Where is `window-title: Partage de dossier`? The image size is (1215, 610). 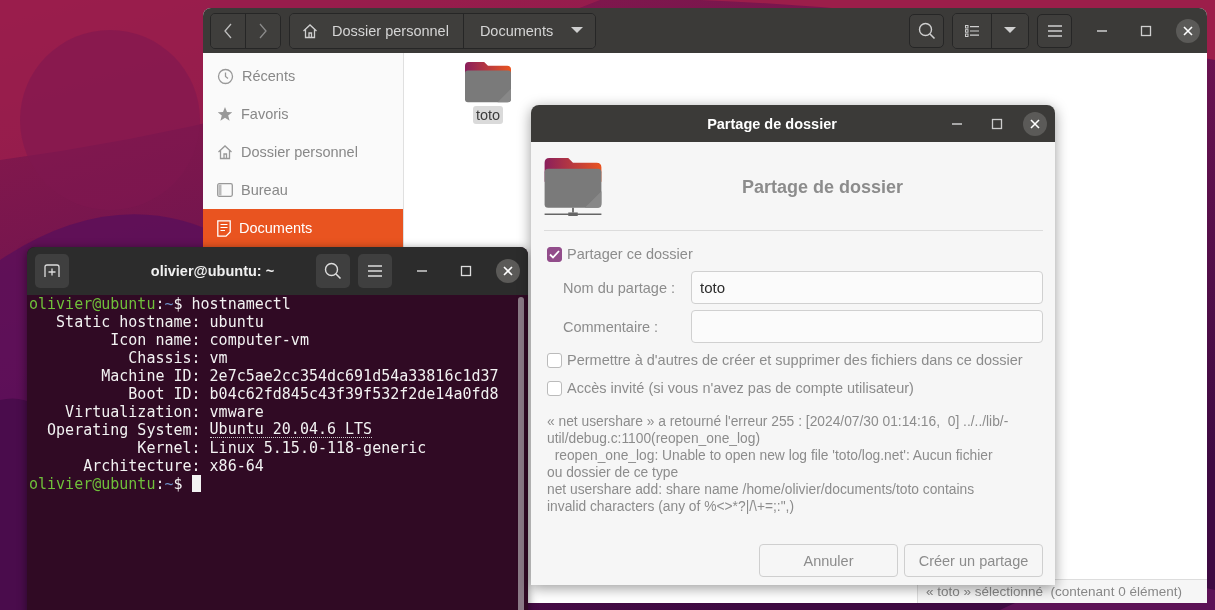
window-title: Partage de dossier is located at coordinates (772, 123).